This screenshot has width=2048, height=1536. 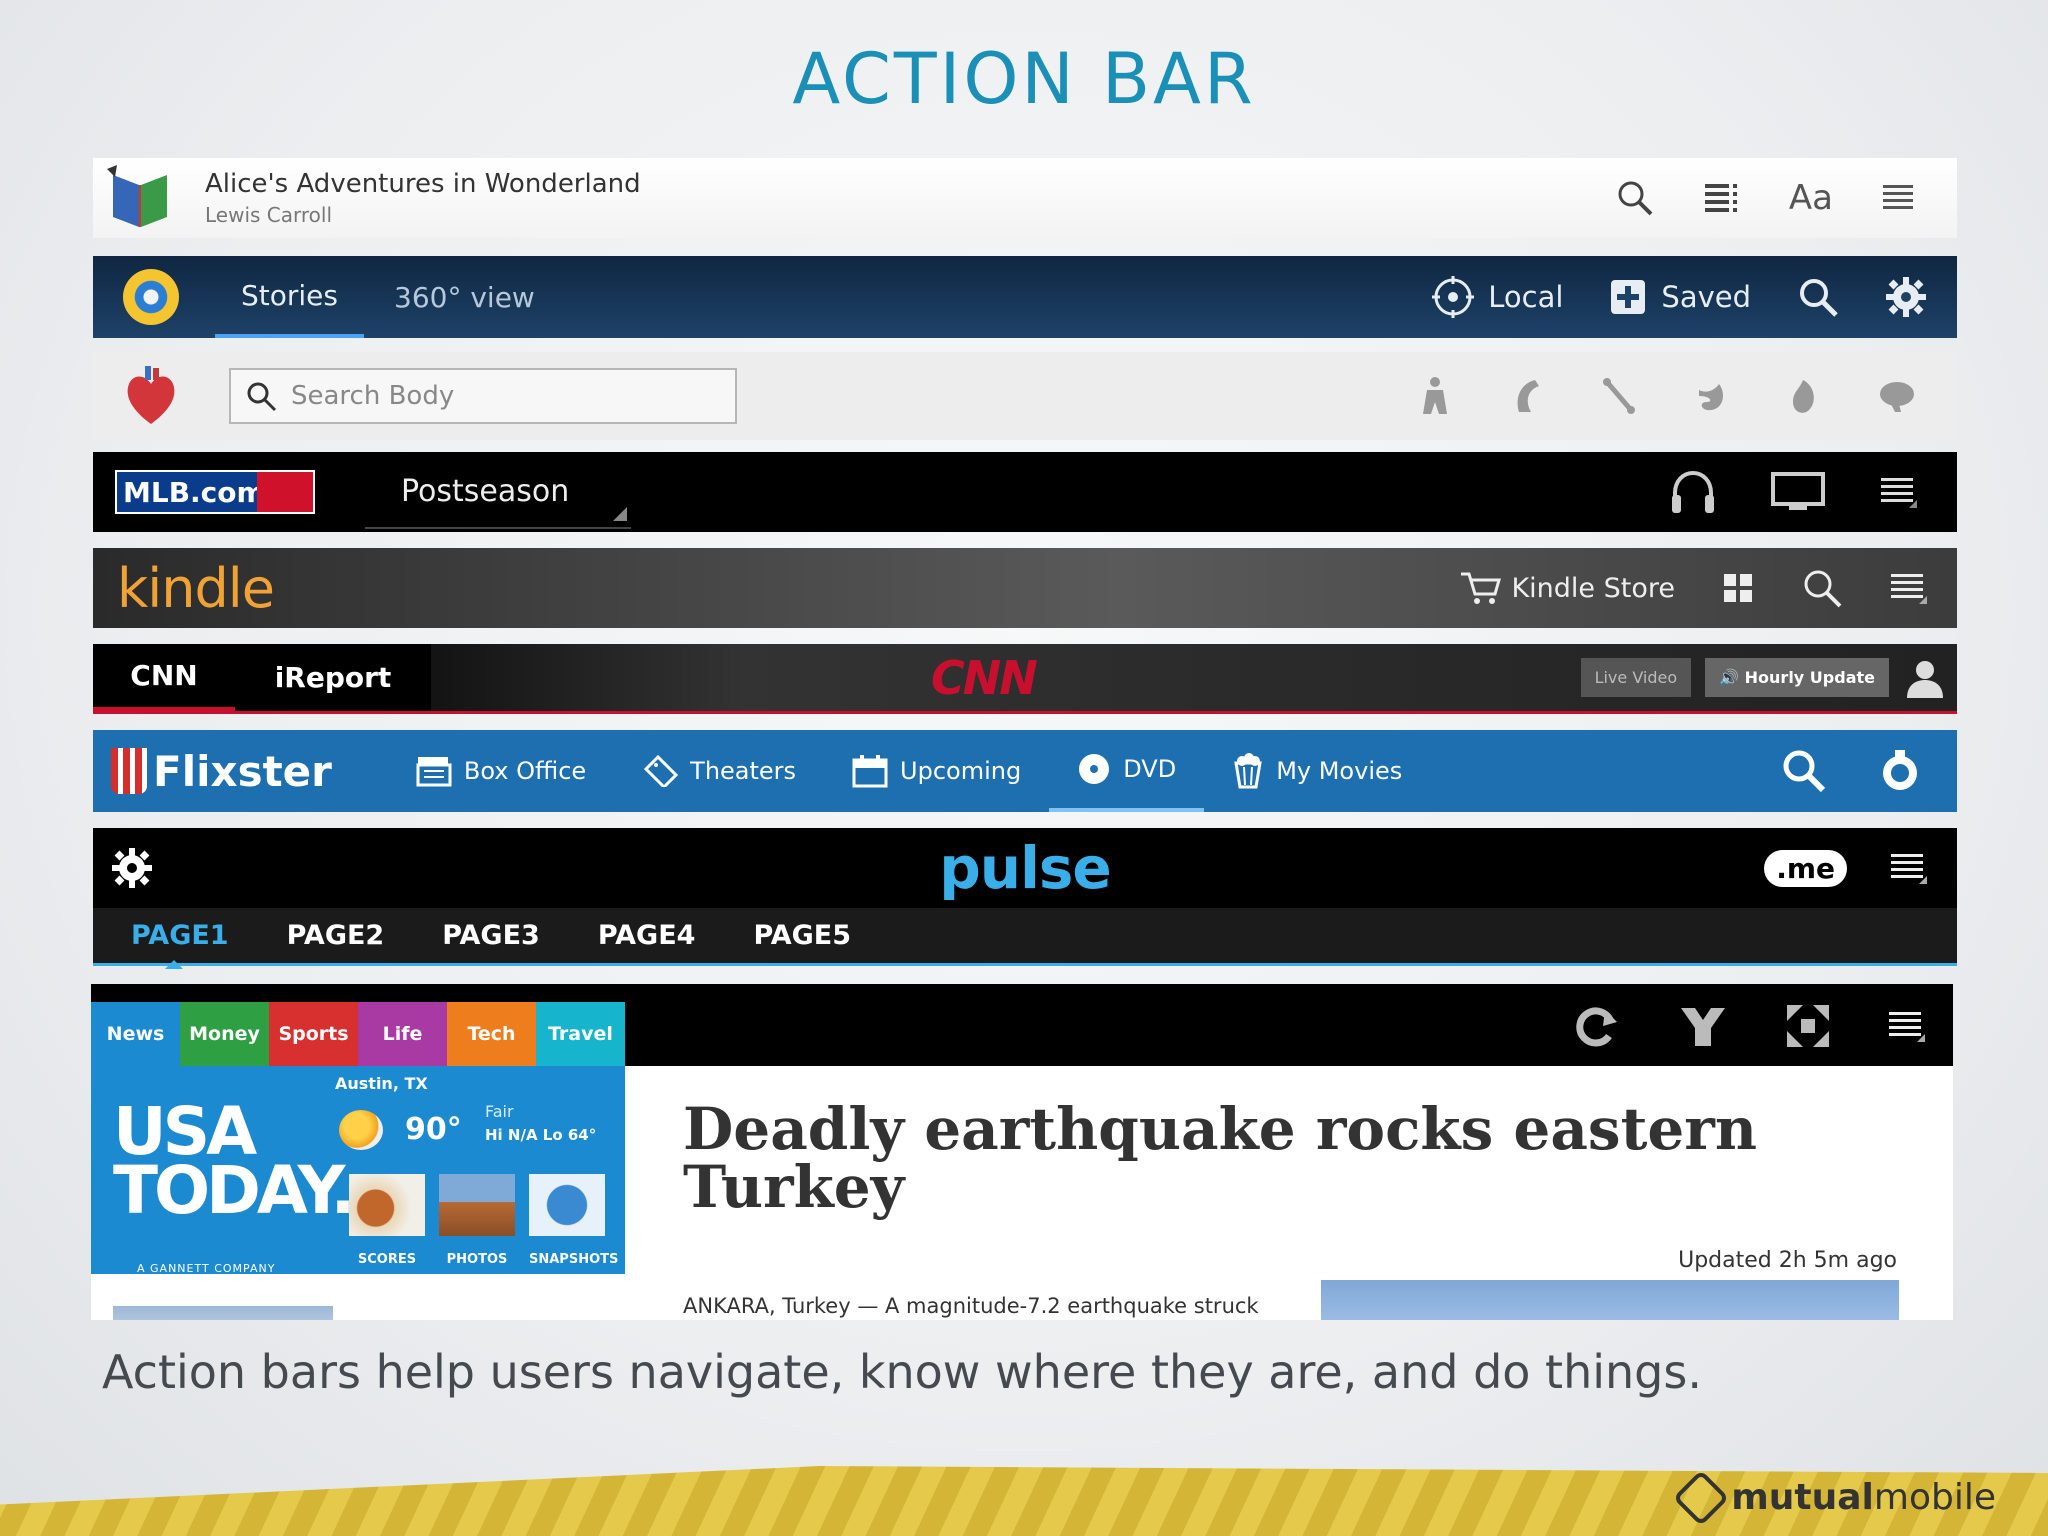 What do you see at coordinates (151, 297) in the screenshot?
I see `app-logo-icon` at bounding box center [151, 297].